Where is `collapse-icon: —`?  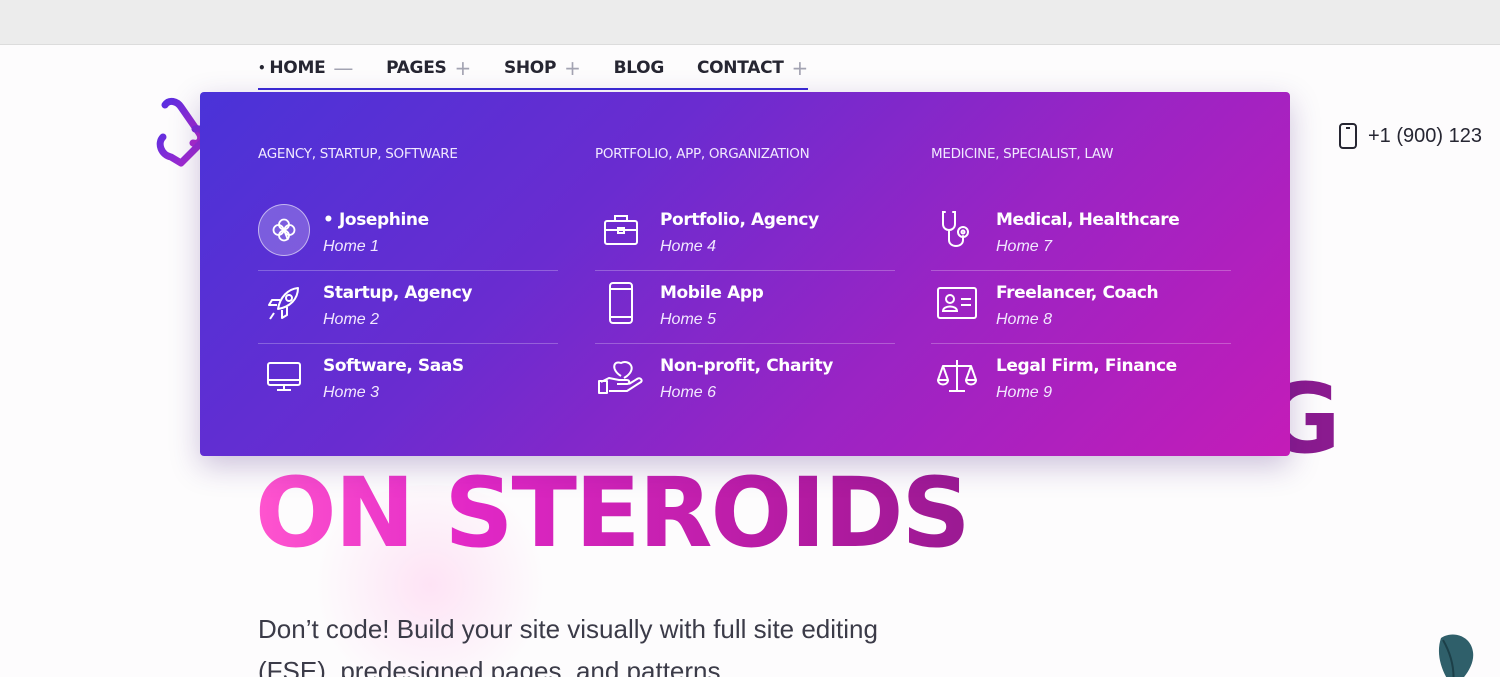
collapse-icon: — is located at coordinates (343, 68).